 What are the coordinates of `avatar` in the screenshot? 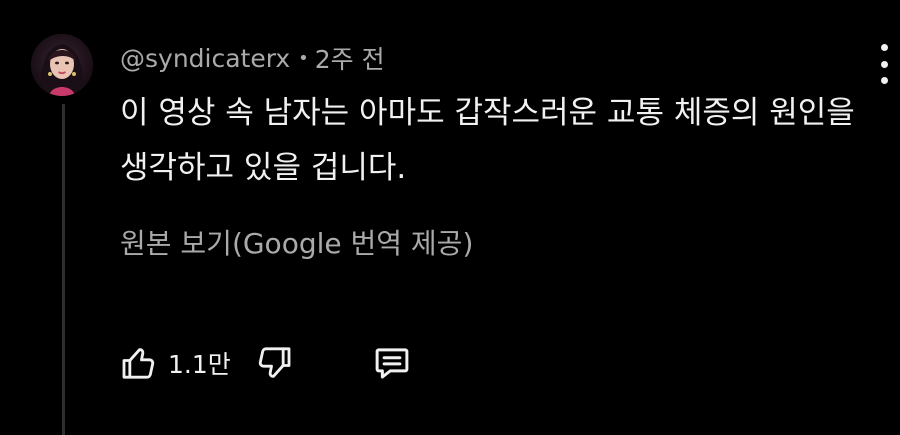 It's located at (62, 65).